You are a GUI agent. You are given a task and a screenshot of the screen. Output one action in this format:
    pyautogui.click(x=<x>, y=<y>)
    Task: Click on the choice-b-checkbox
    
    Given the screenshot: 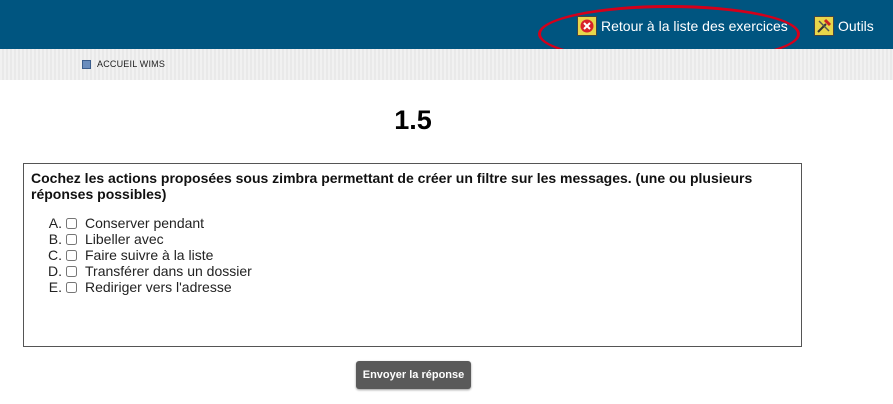 What is the action you would take?
    pyautogui.click(x=71, y=239)
    